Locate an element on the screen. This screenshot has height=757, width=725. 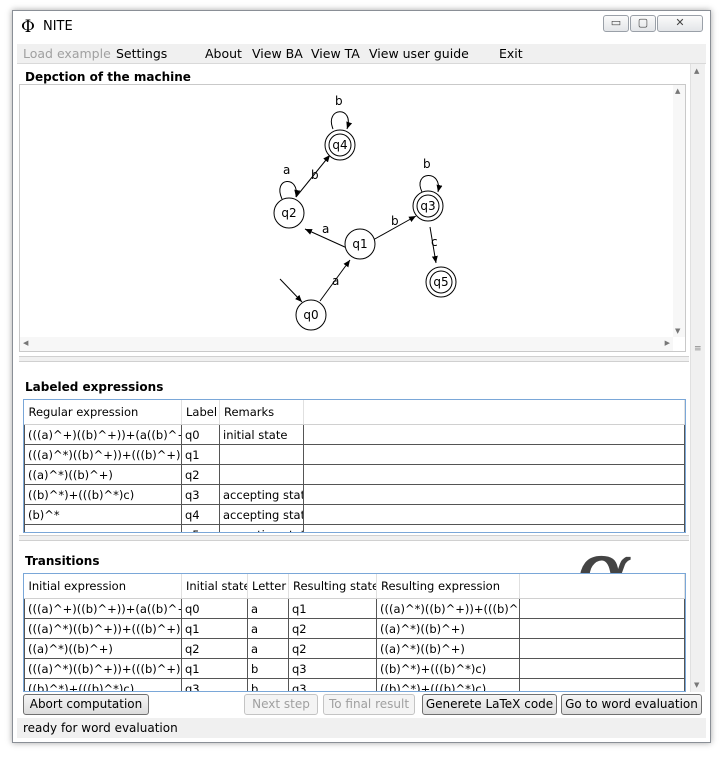
abort-computation-button: Abort computation is located at coordinates (86, 704).